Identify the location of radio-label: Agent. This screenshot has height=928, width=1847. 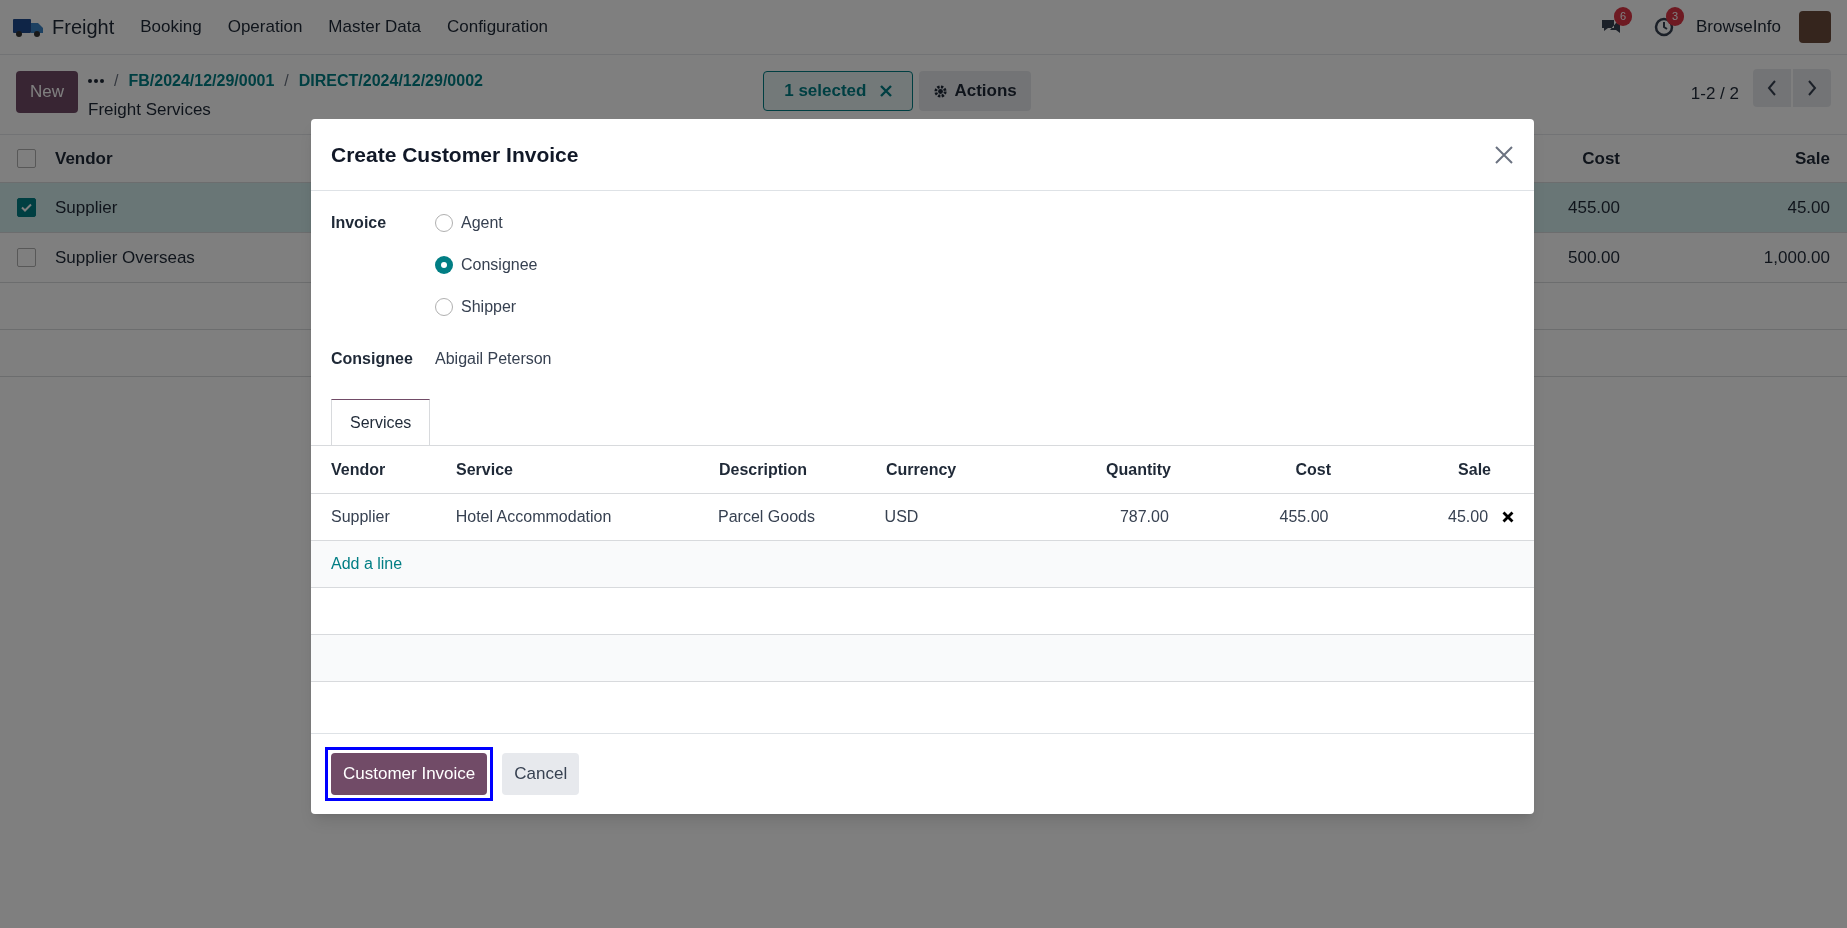
(482, 223).